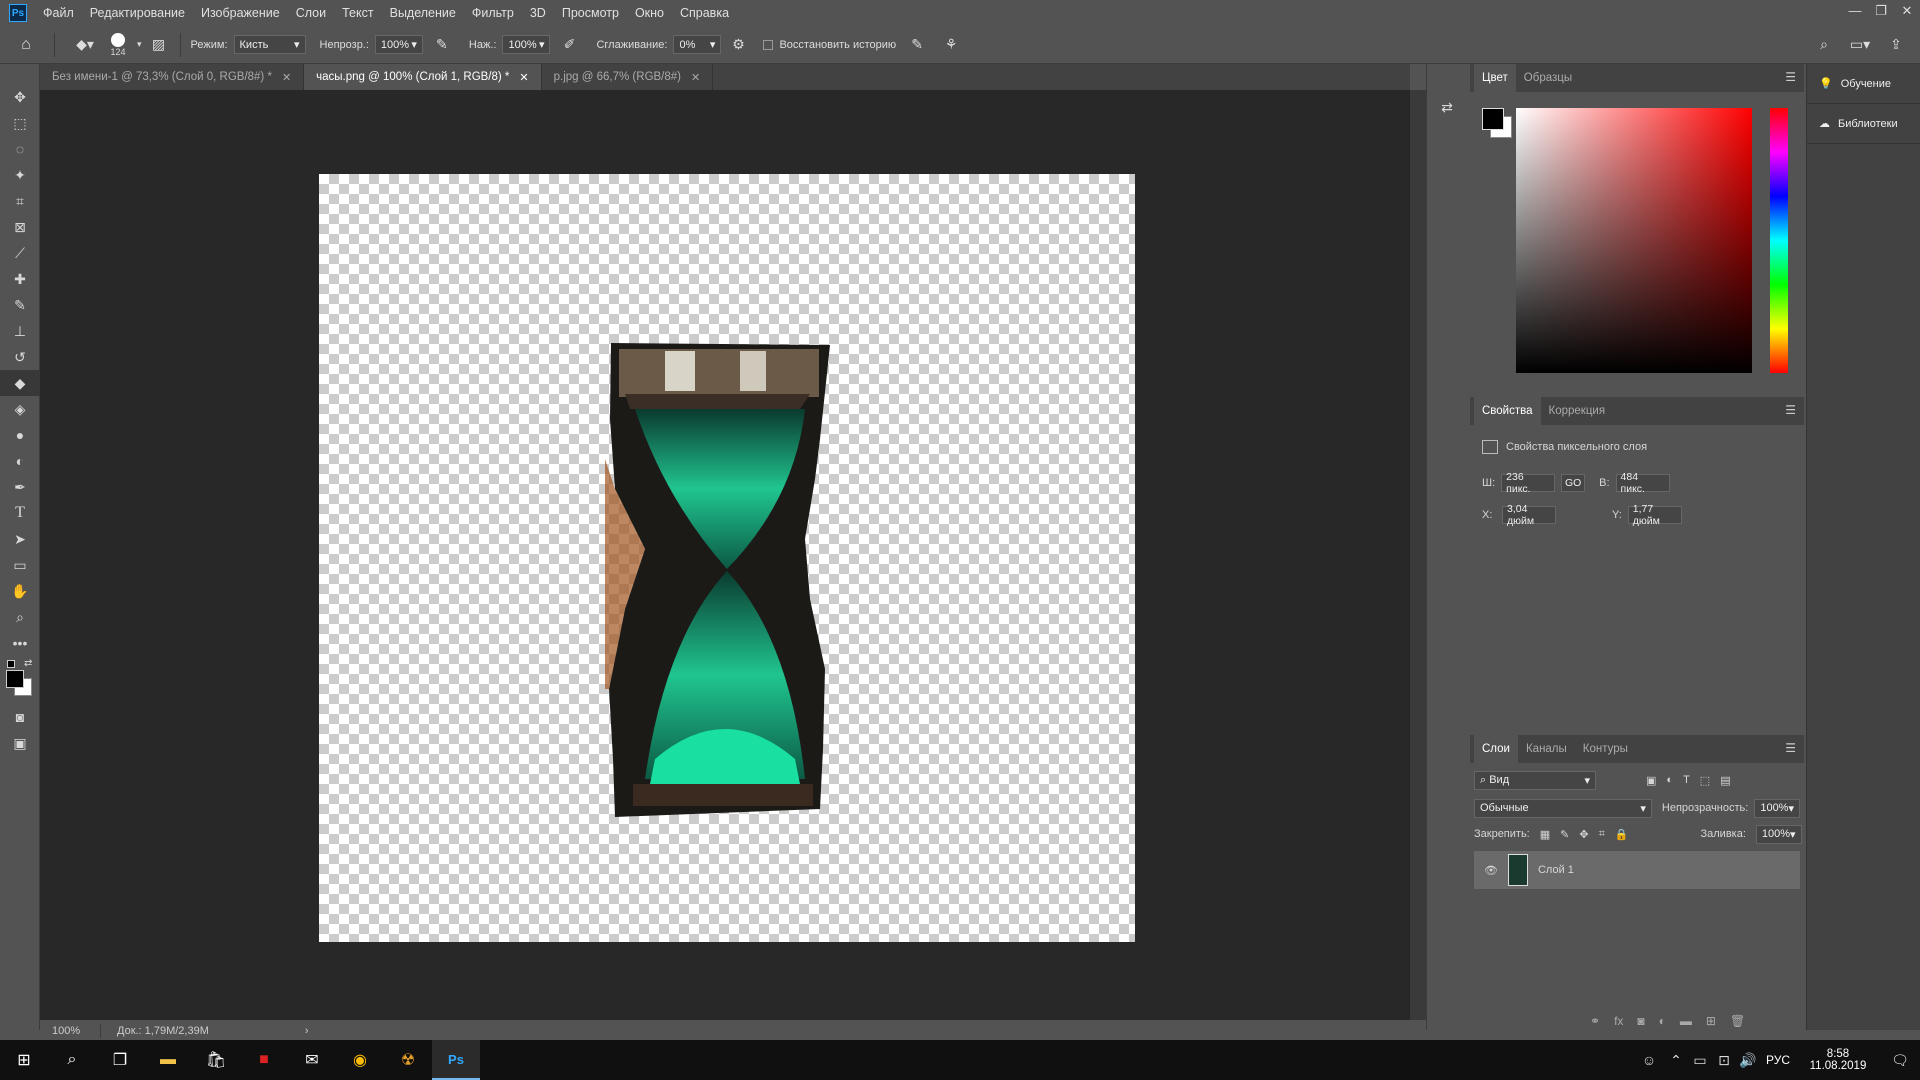 Image resolution: width=1920 pixels, height=1080 pixels. Describe the element at coordinates (20, 97) in the screenshot. I see `move-tool-icon: ✥` at that location.